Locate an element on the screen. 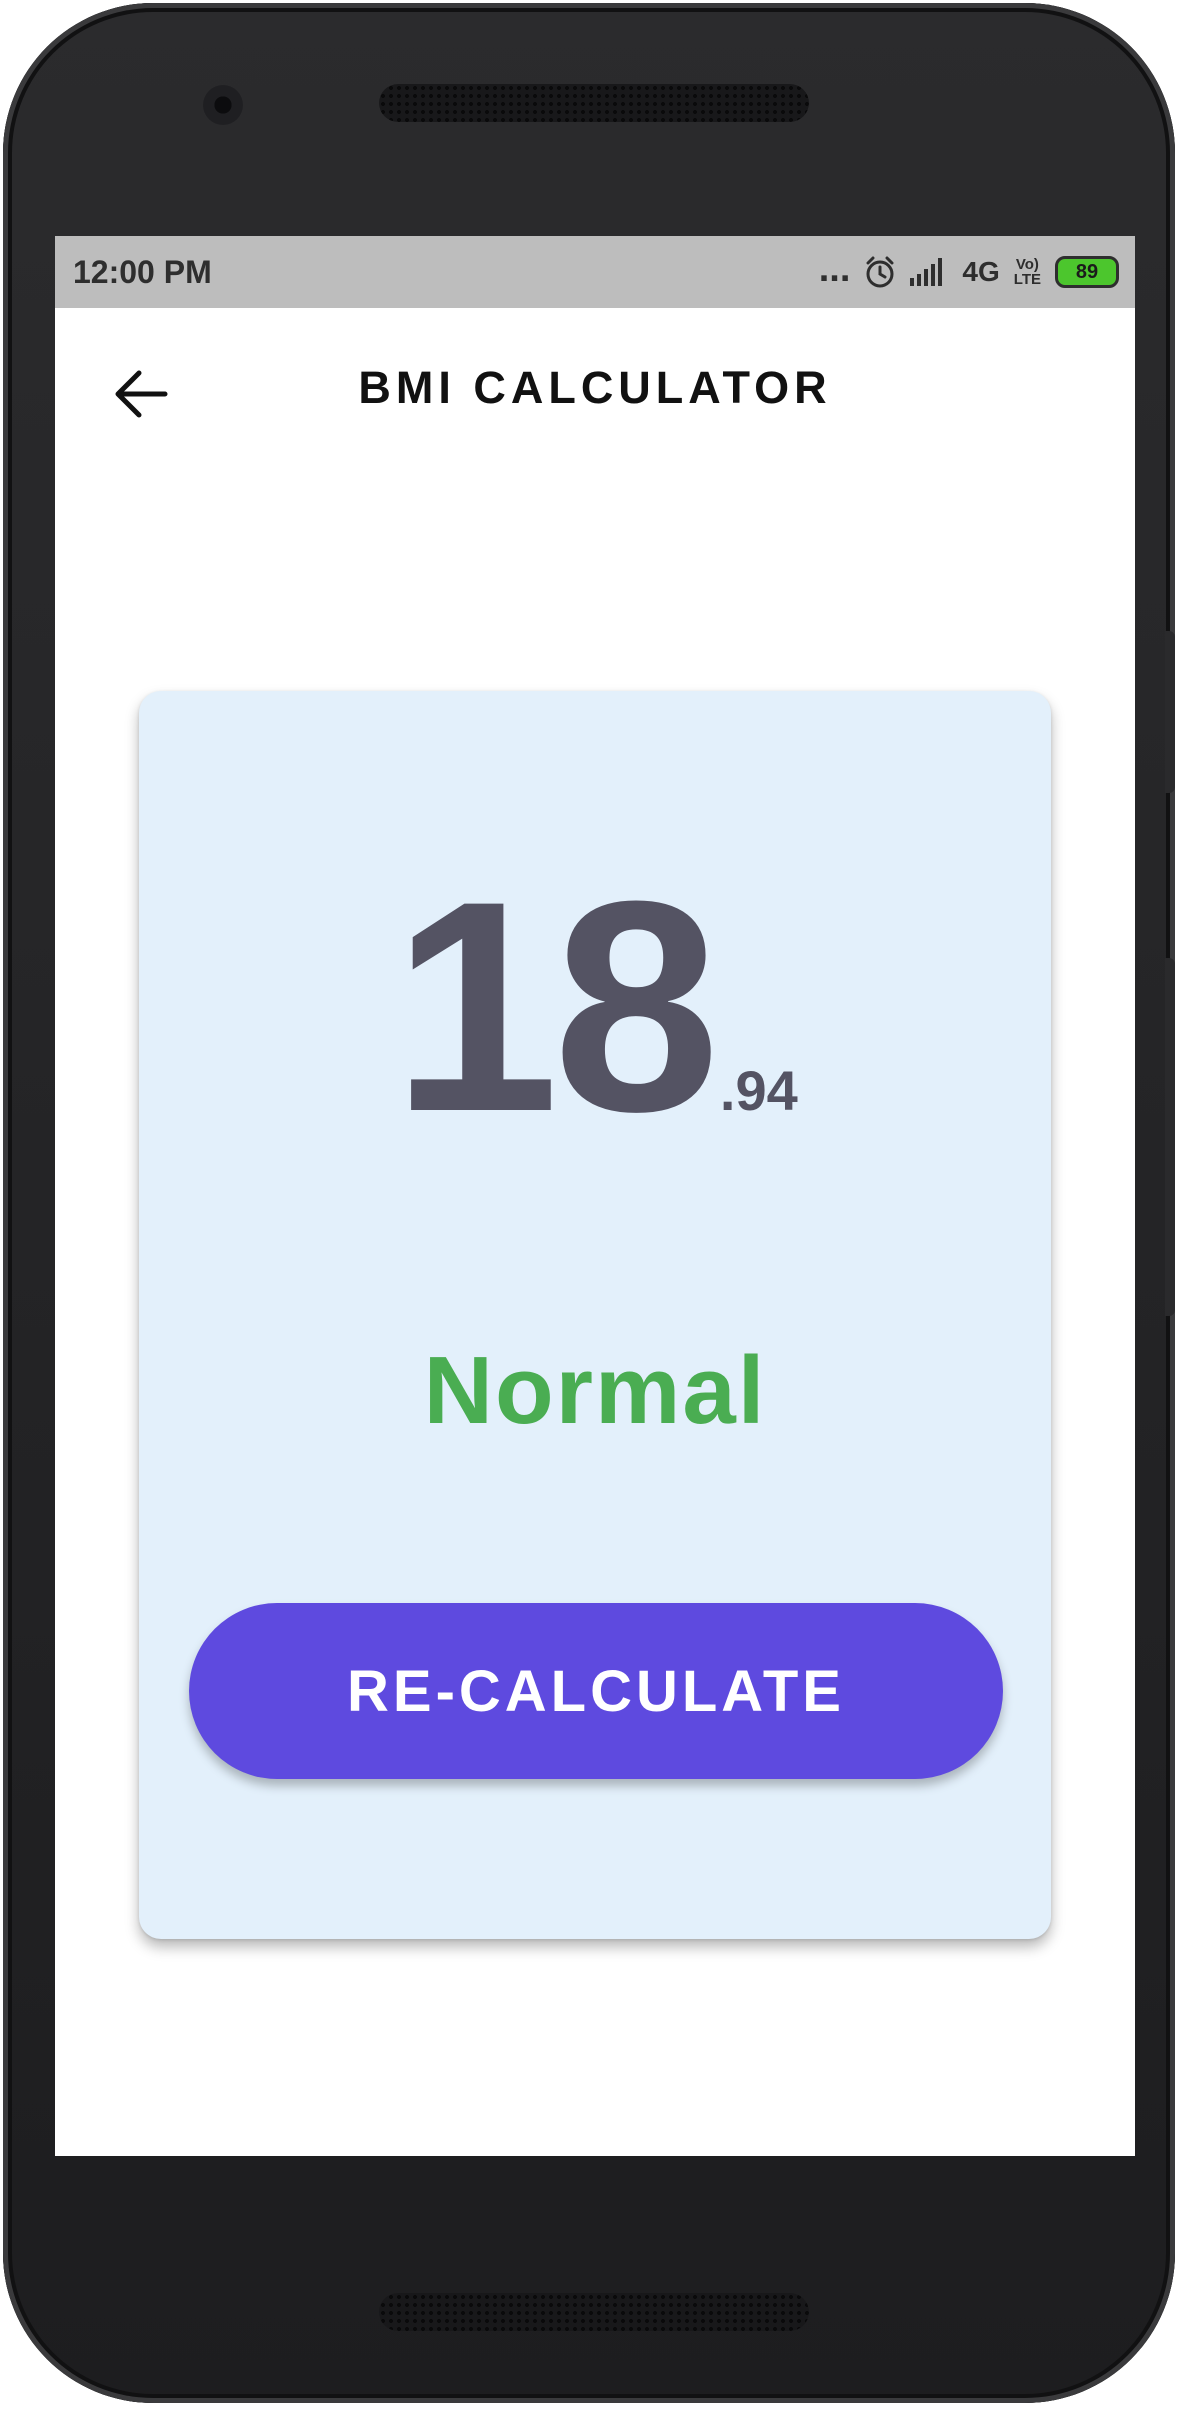 Image resolution: width=1194 pixels, height=2409 pixels. bmi-integer: 18 is located at coordinates (556, 1006).